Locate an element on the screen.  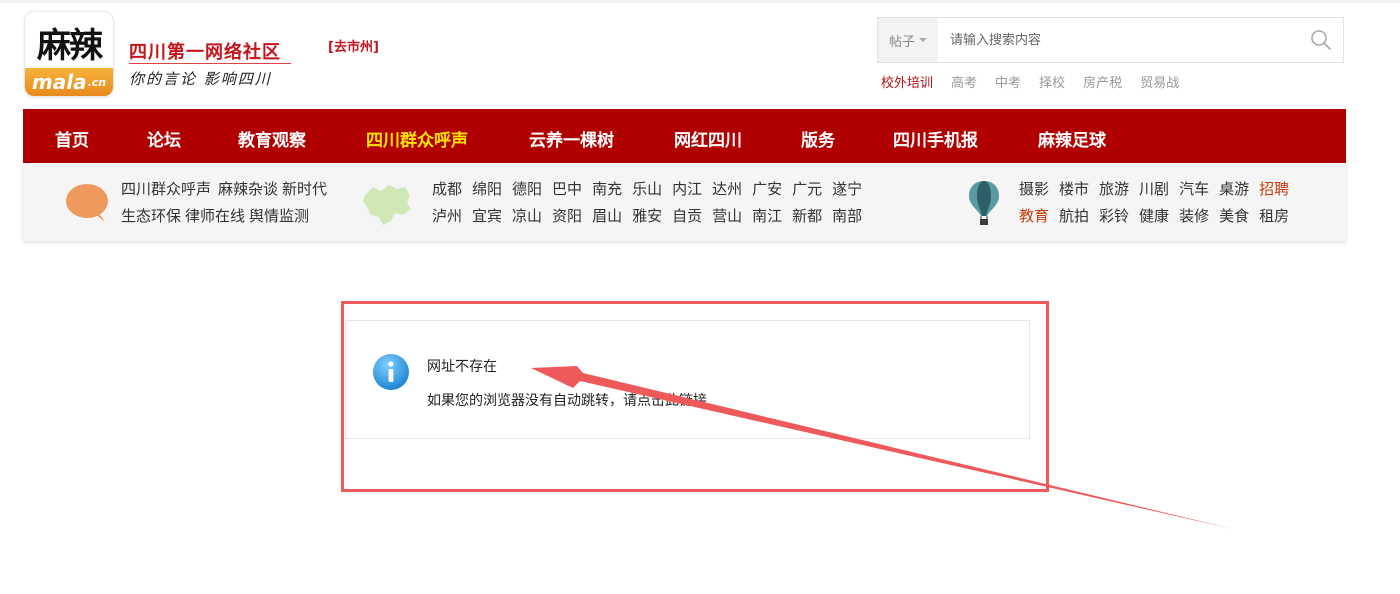
search-type-dropdown: 帖子 is located at coordinates (908, 40).